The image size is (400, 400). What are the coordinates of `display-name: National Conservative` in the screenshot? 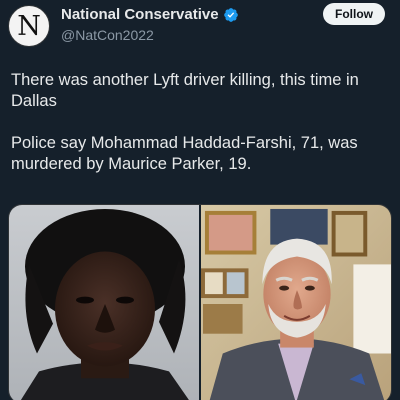 It's located at (140, 14).